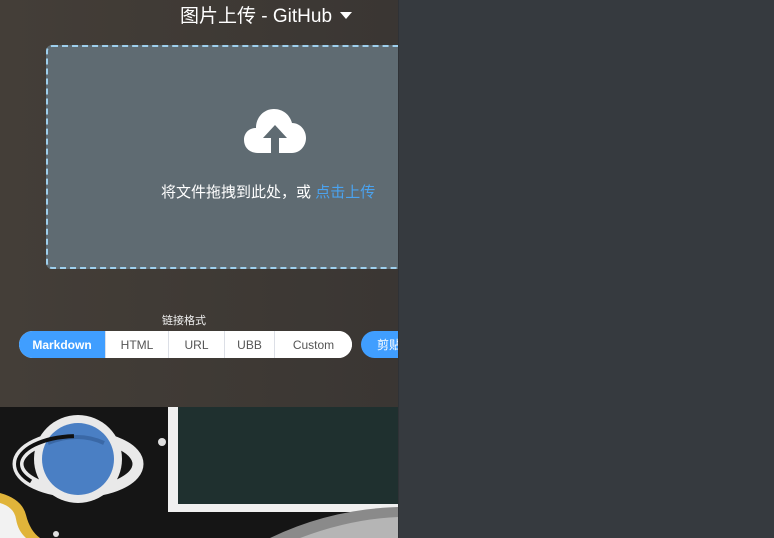 The image size is (774, 538). Describe the element at coordinates (62, 344) in the screenshot. I see `format-markdown-button: Markdown` at that location.